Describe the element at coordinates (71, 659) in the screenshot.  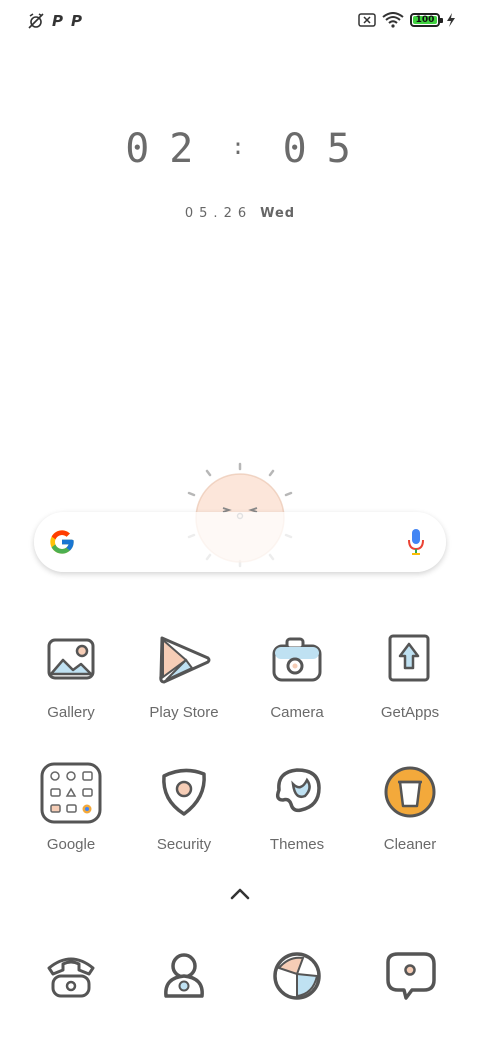
I see `gallery-icon` at that location.